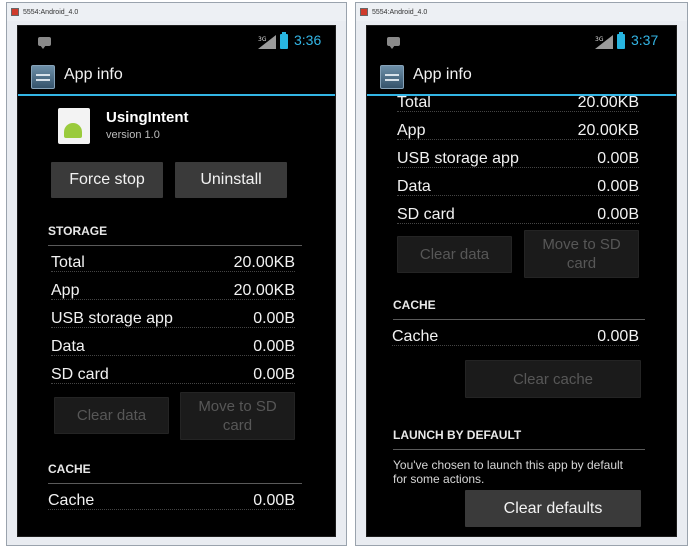 The height and width of the screenshot is (548, 694). I want to click on status-clock: 3:37, so click(645, 40).